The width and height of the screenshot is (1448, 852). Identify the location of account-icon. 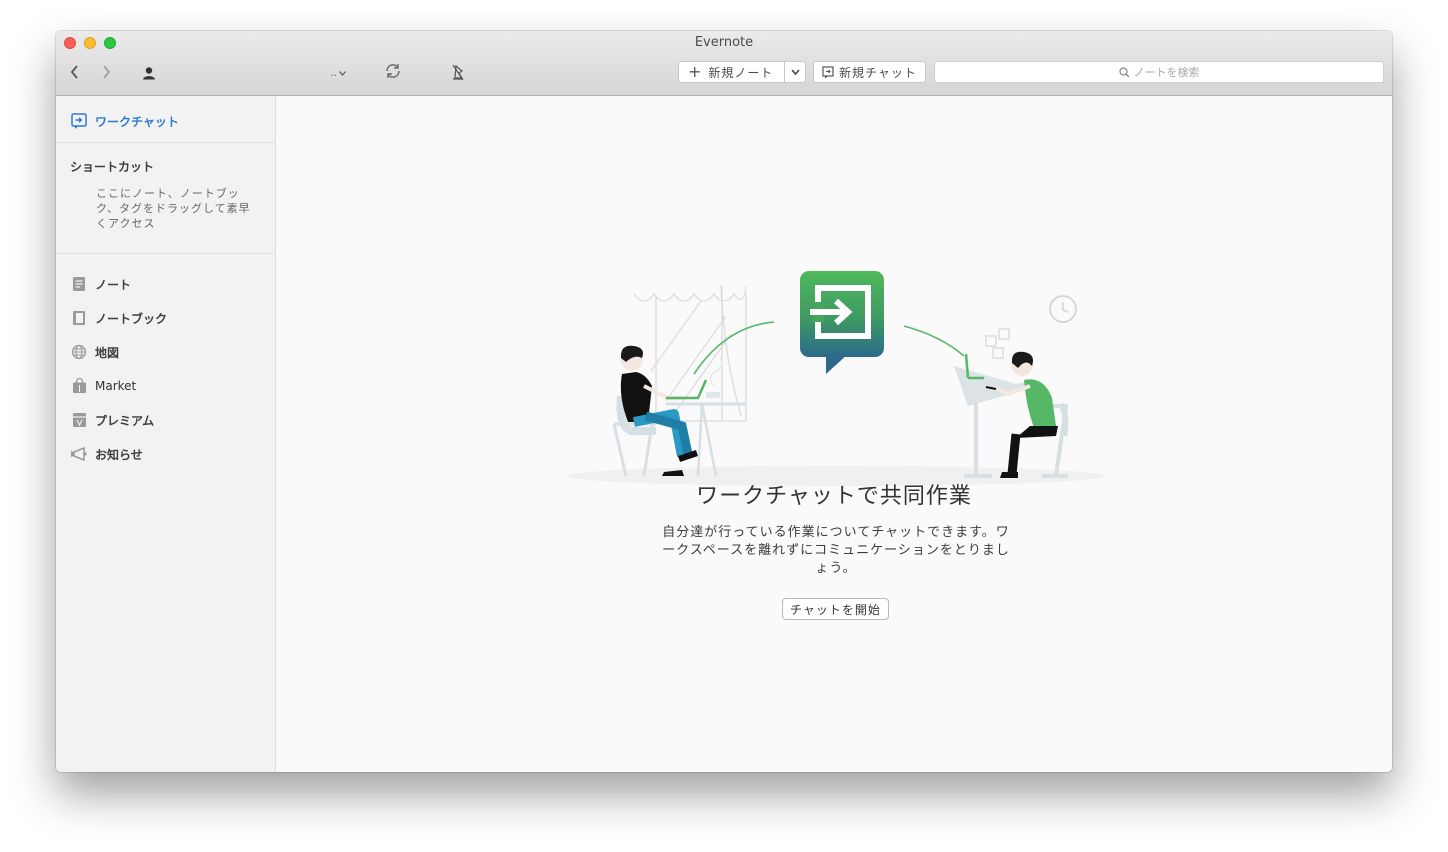
(149, 73).